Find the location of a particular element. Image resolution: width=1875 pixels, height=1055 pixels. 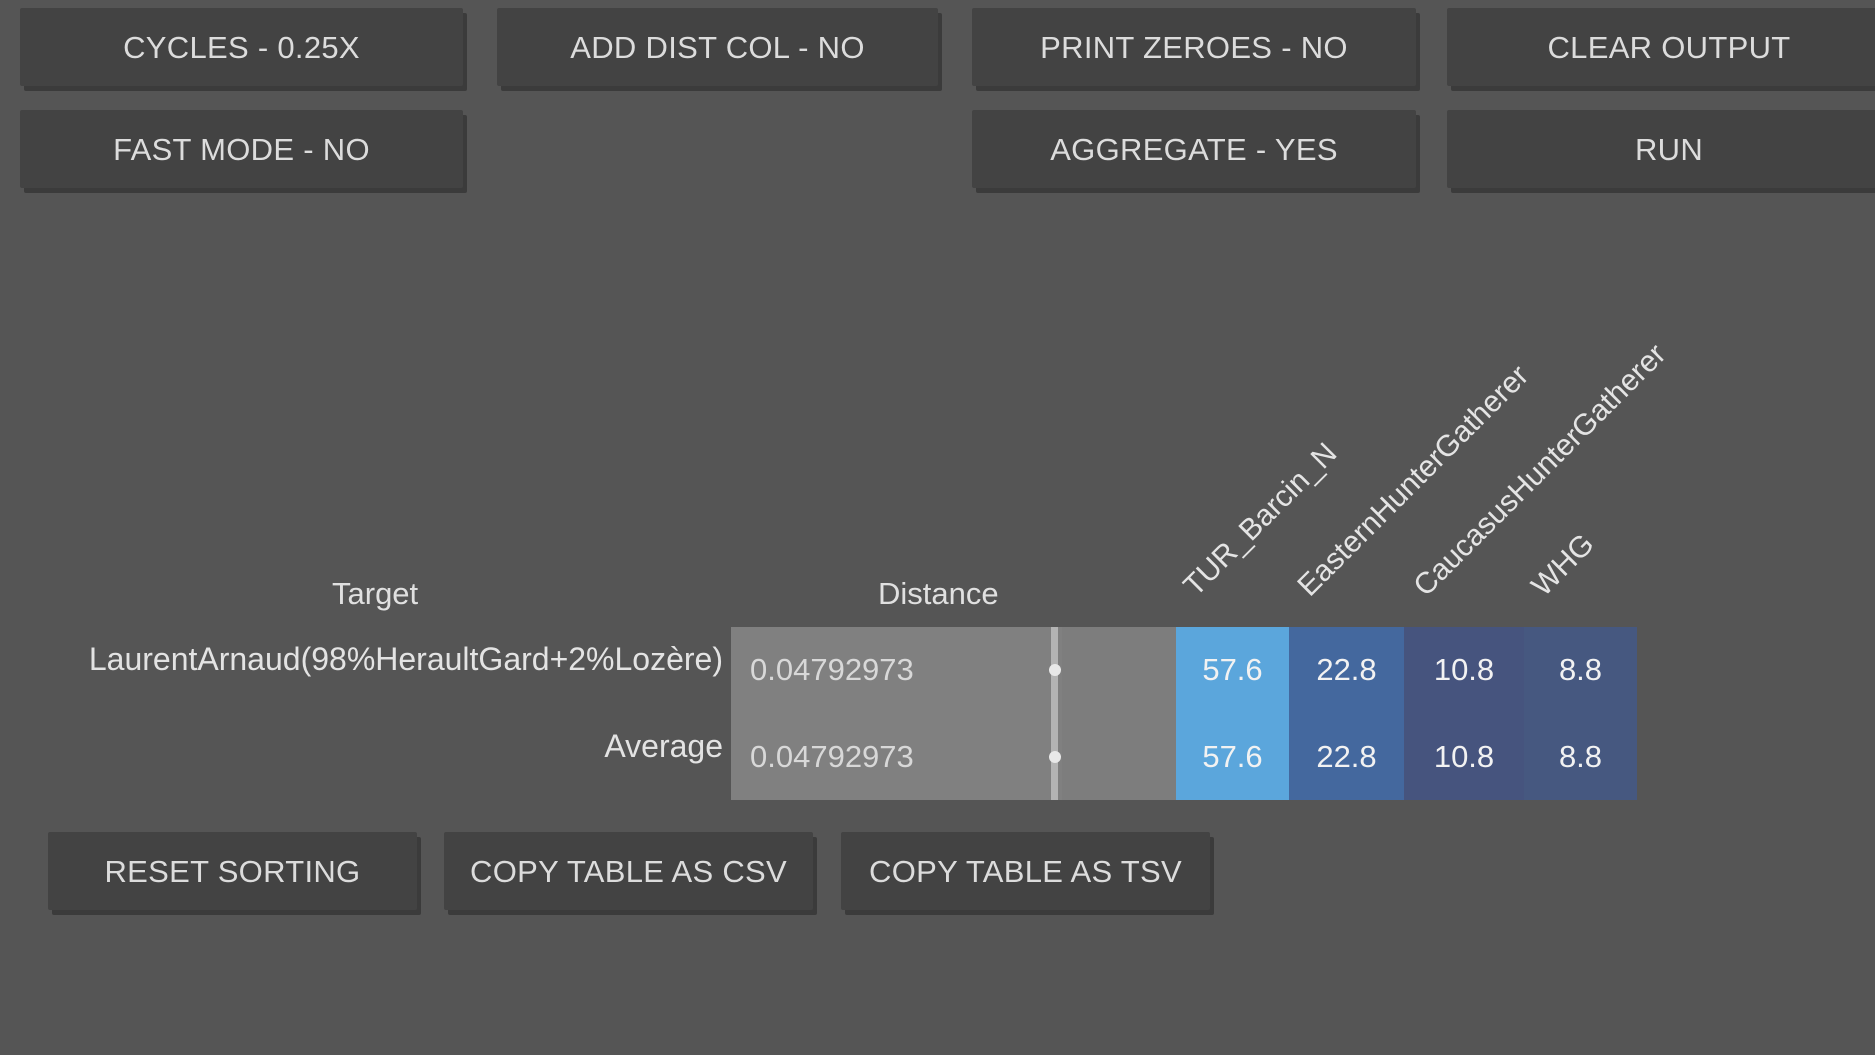

copy-tsv-button-label: COPY TABLE AS TSV is located at coordinates (1025, 871).